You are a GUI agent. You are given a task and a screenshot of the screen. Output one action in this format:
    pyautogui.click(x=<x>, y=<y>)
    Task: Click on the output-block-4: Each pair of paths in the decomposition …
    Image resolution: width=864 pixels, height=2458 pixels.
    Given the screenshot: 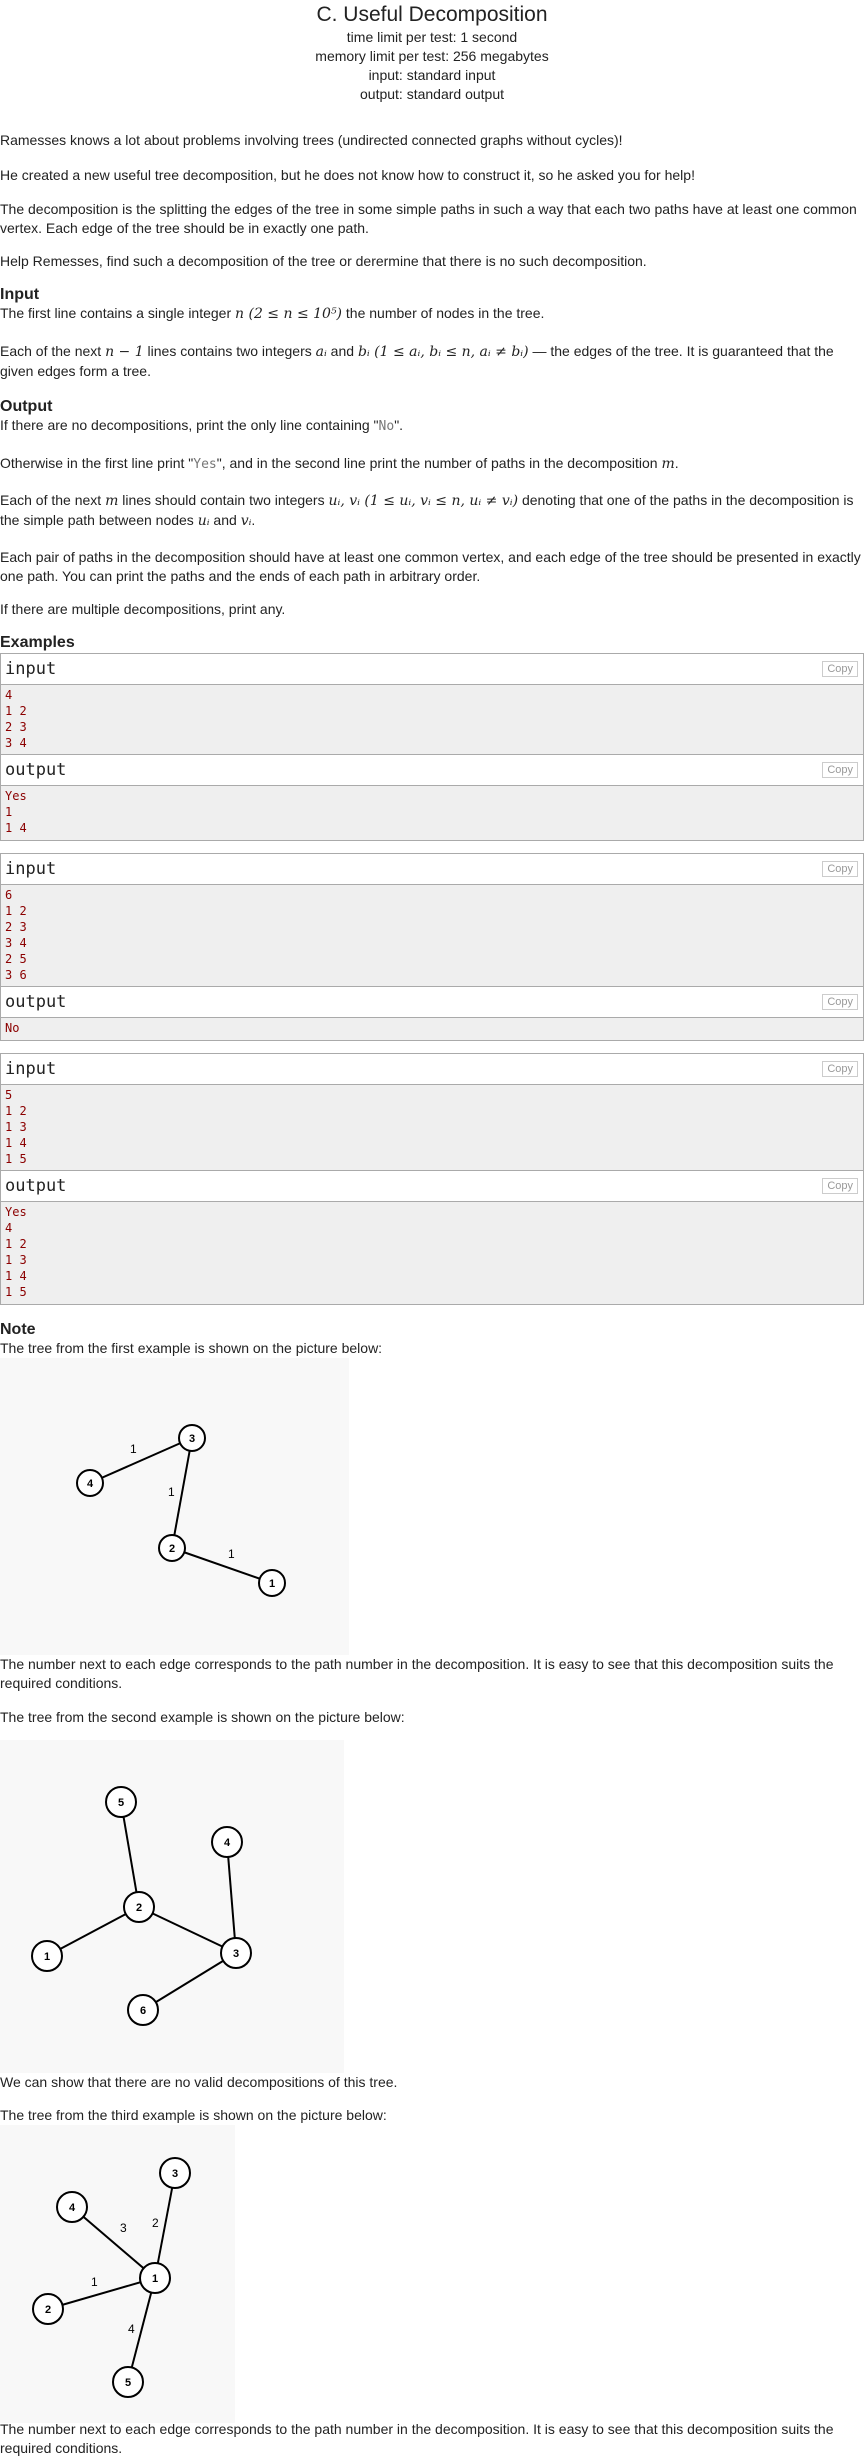 What is the action you would take?
    pyautogui.click(x=432, y=567)
    